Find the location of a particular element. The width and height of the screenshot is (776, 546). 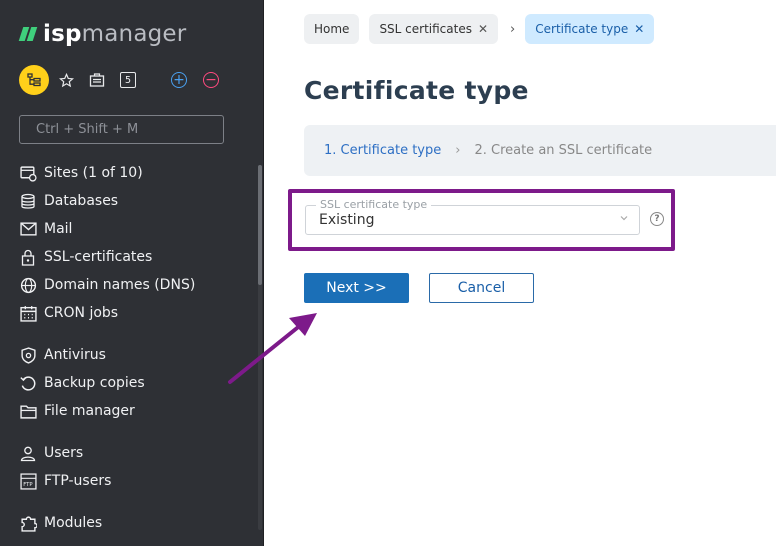

lock-icon is located at coordinates (28, 257).